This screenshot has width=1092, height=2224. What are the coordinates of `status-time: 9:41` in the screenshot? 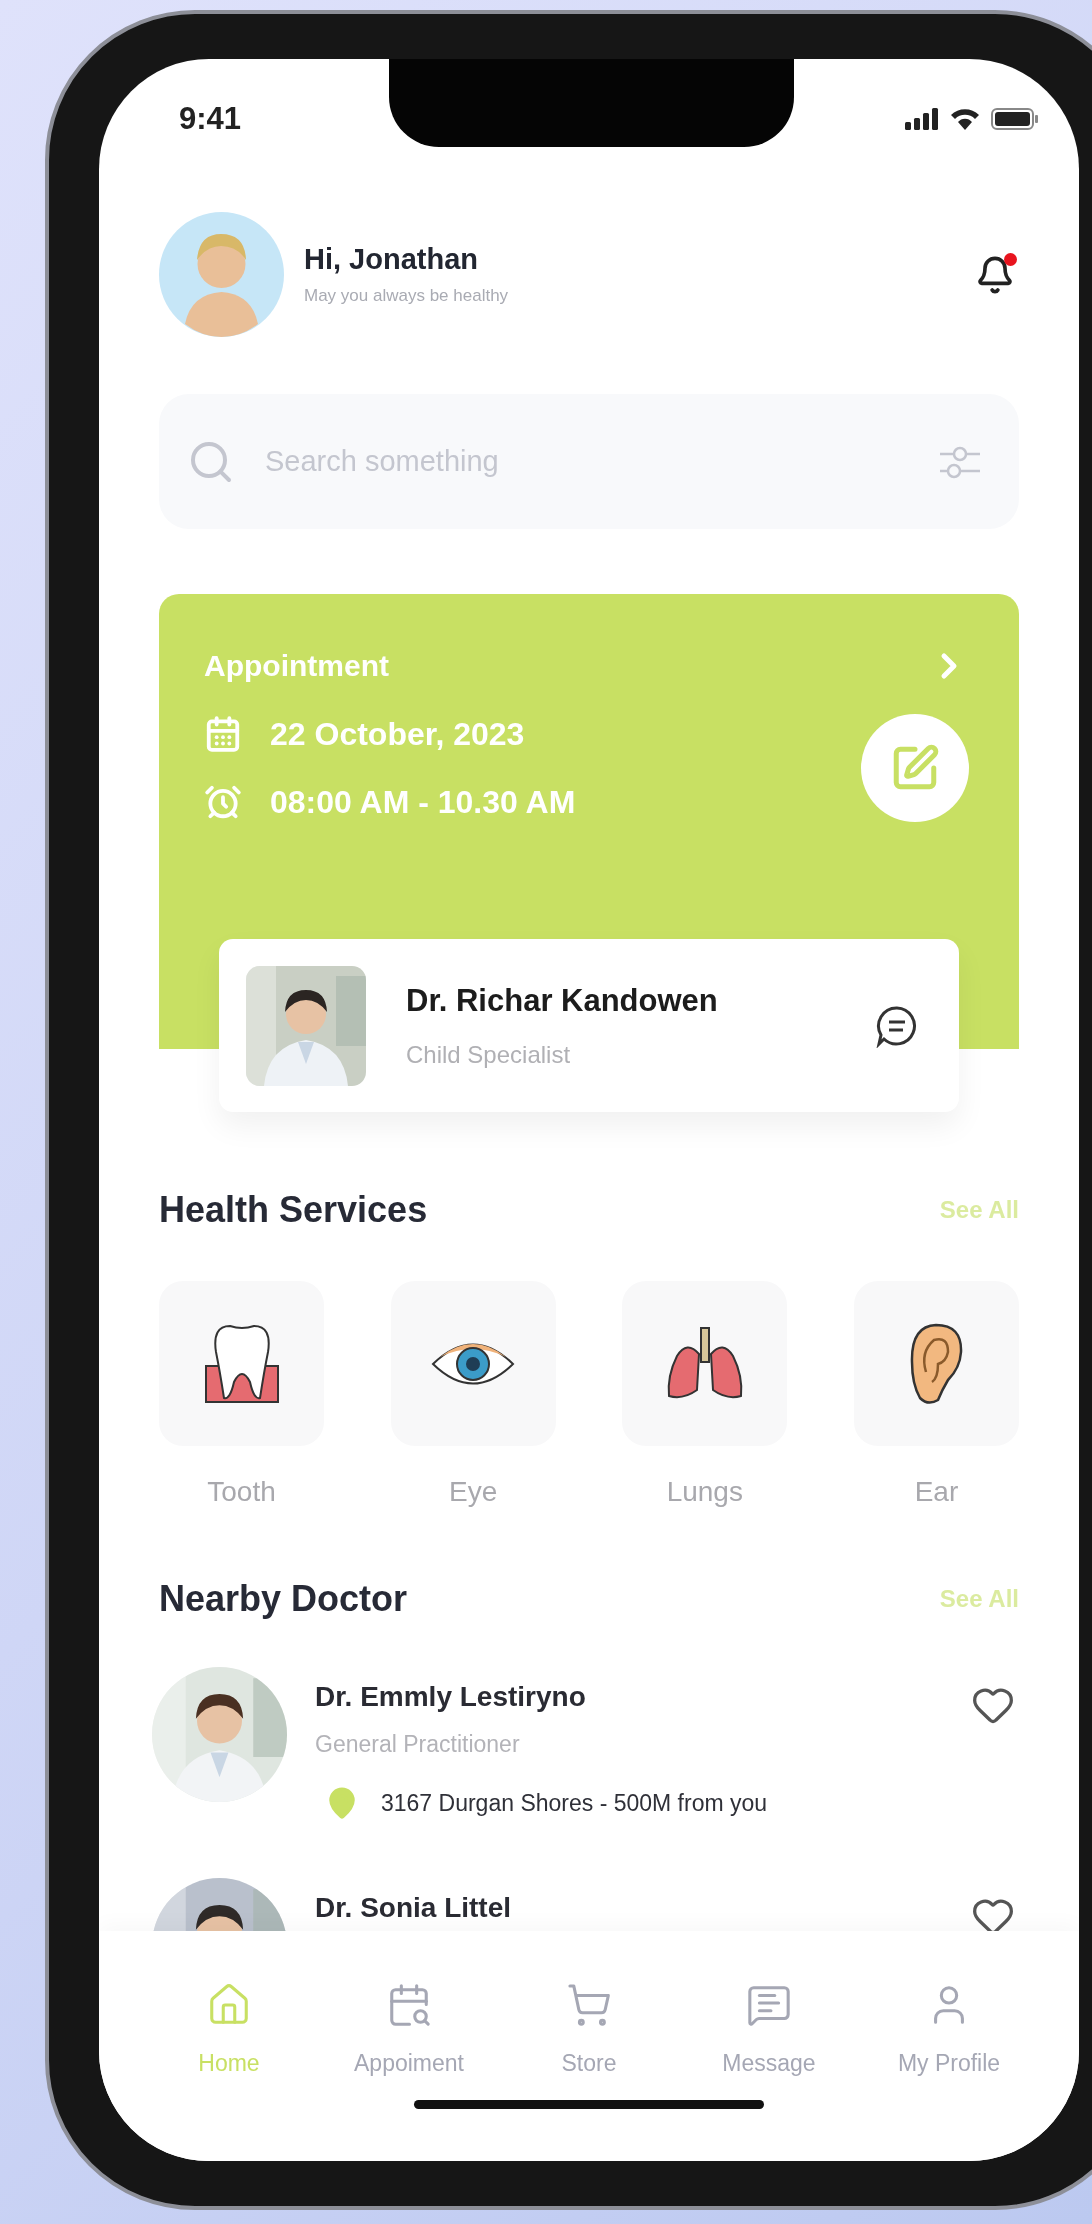 It's located at (210, 119).